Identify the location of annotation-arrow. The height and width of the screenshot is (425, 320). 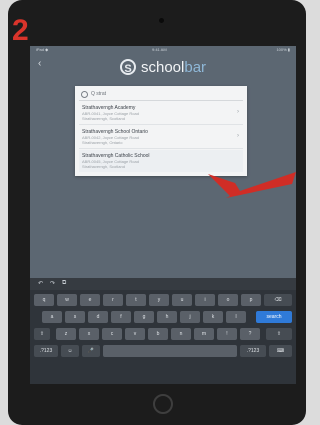
(252, 185).